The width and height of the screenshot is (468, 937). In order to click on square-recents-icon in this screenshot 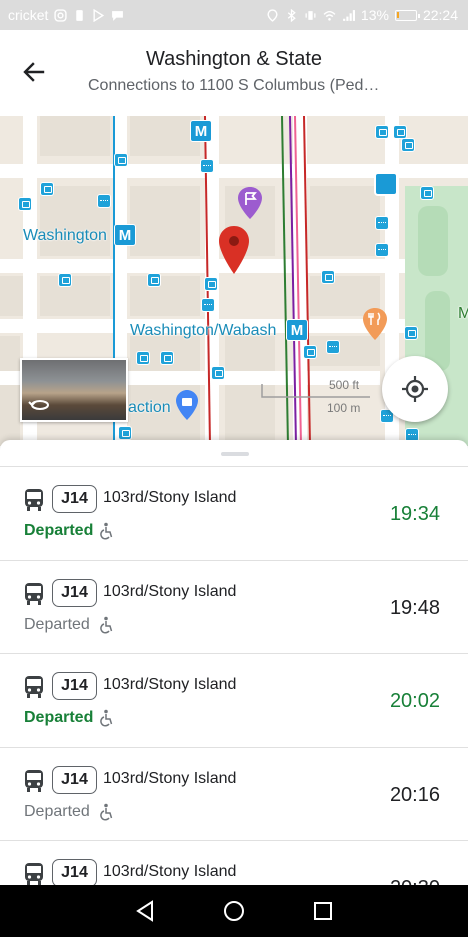, I will do `click(323, 911)`.